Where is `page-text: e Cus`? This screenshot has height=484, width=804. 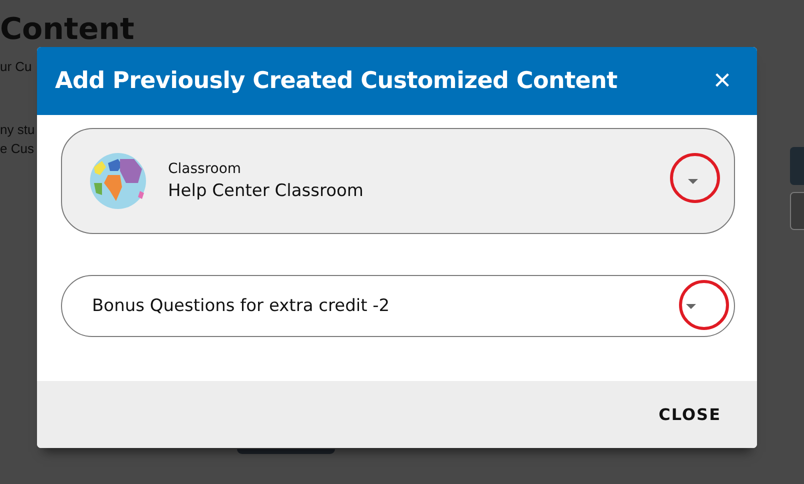 page-text: e Cus is located at coordinates (17, 148).